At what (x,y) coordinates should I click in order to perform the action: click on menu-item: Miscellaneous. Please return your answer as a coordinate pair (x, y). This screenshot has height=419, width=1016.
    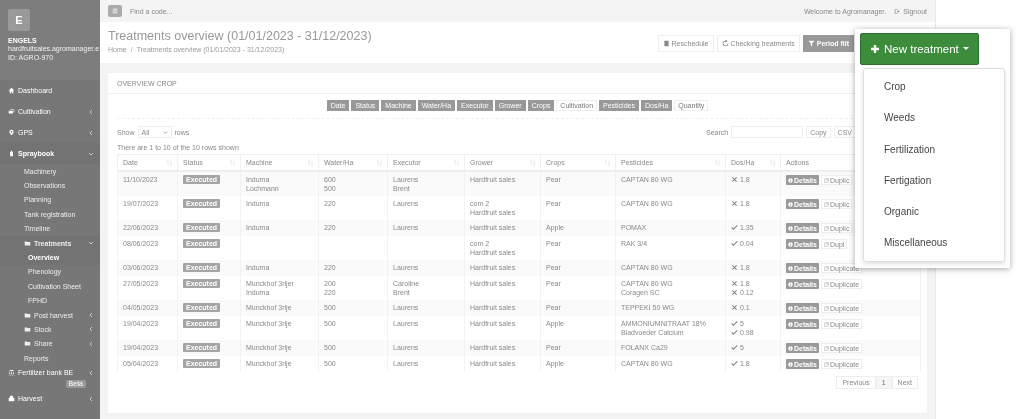
    Looking at the image, I should click on (934, 243).